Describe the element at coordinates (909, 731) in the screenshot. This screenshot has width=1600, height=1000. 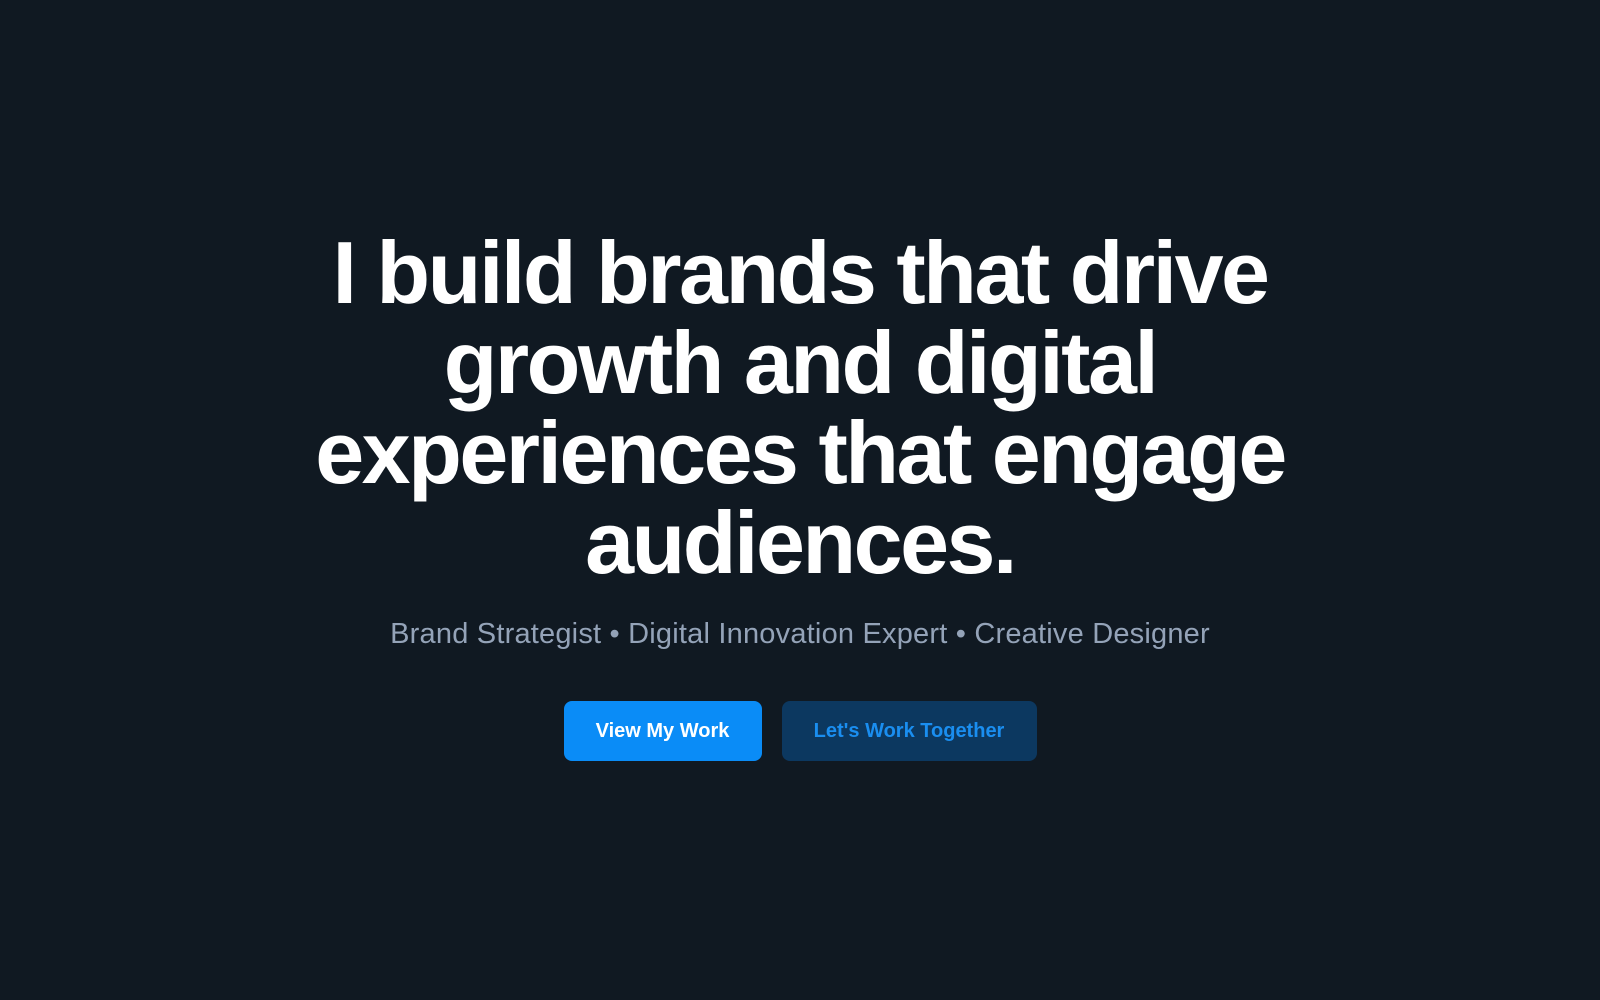
I see `lets-work-together-button: Let's Work Together` at that location.